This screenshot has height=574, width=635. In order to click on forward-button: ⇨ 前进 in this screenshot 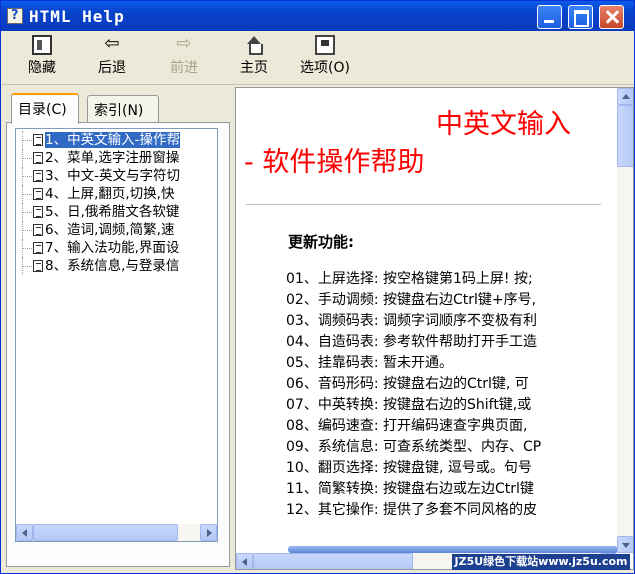, I will do `click(184, 58)`.